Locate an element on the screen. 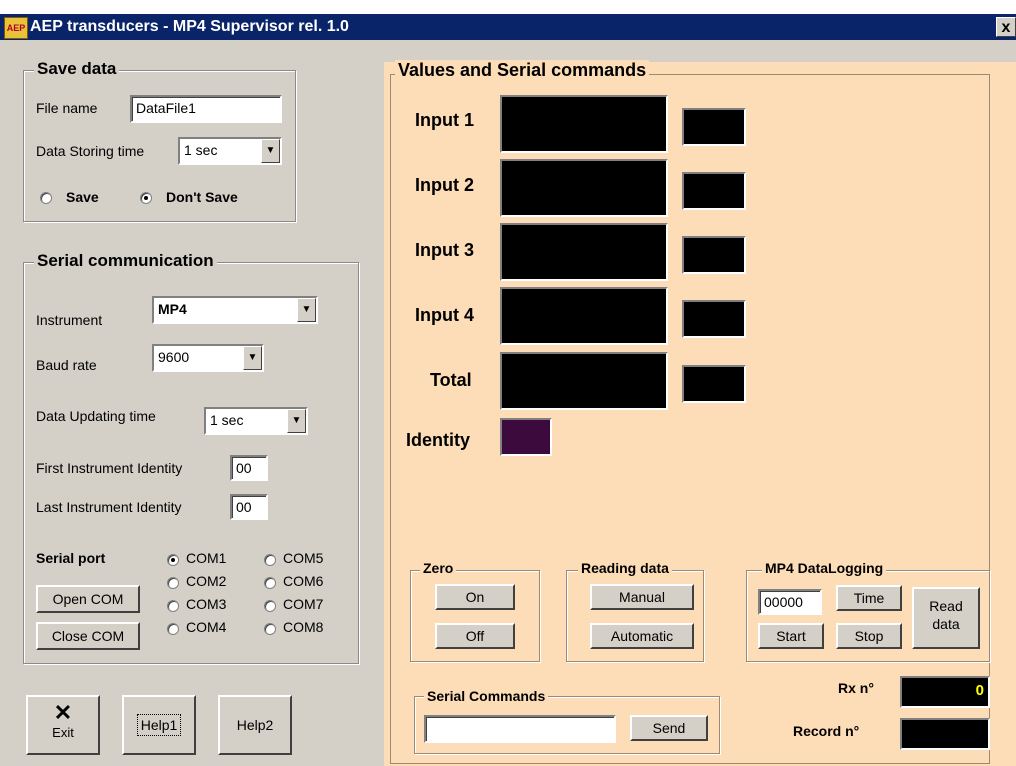  com6-radio is located at coordinates (270, 583).